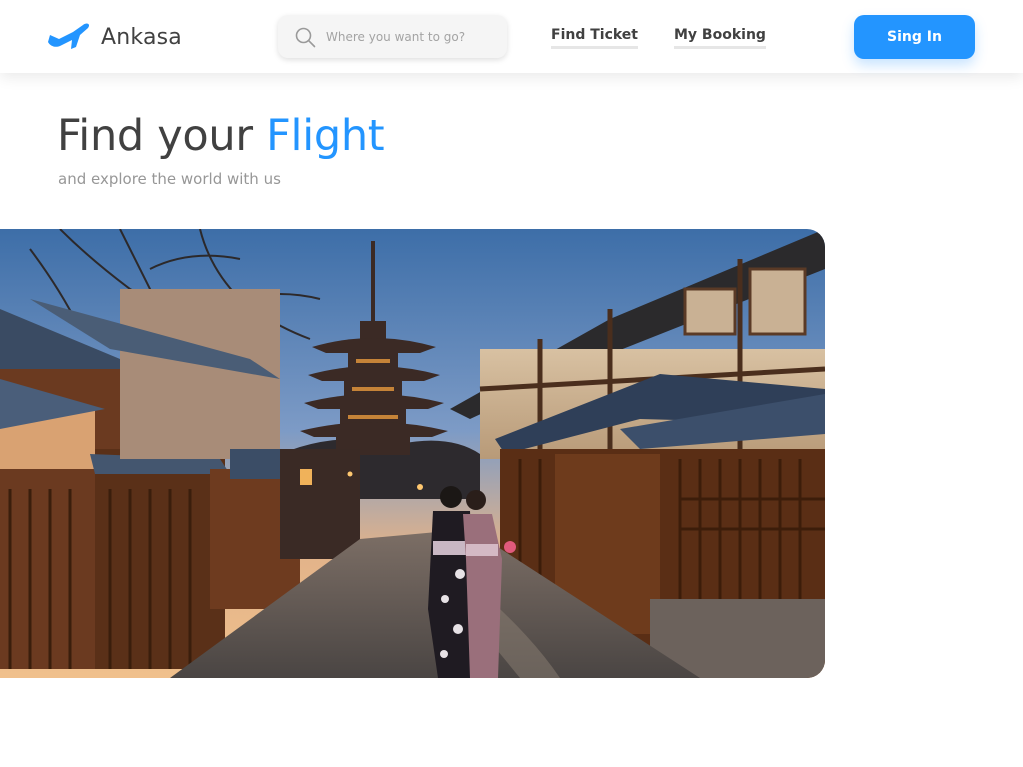 Image resolution: width=1023 pixels, height=767 pixels. What do you see at coordinates (162, 136) in the screenshot?
I see `hero-title-main: Find your` at bounding box center [162, 136].